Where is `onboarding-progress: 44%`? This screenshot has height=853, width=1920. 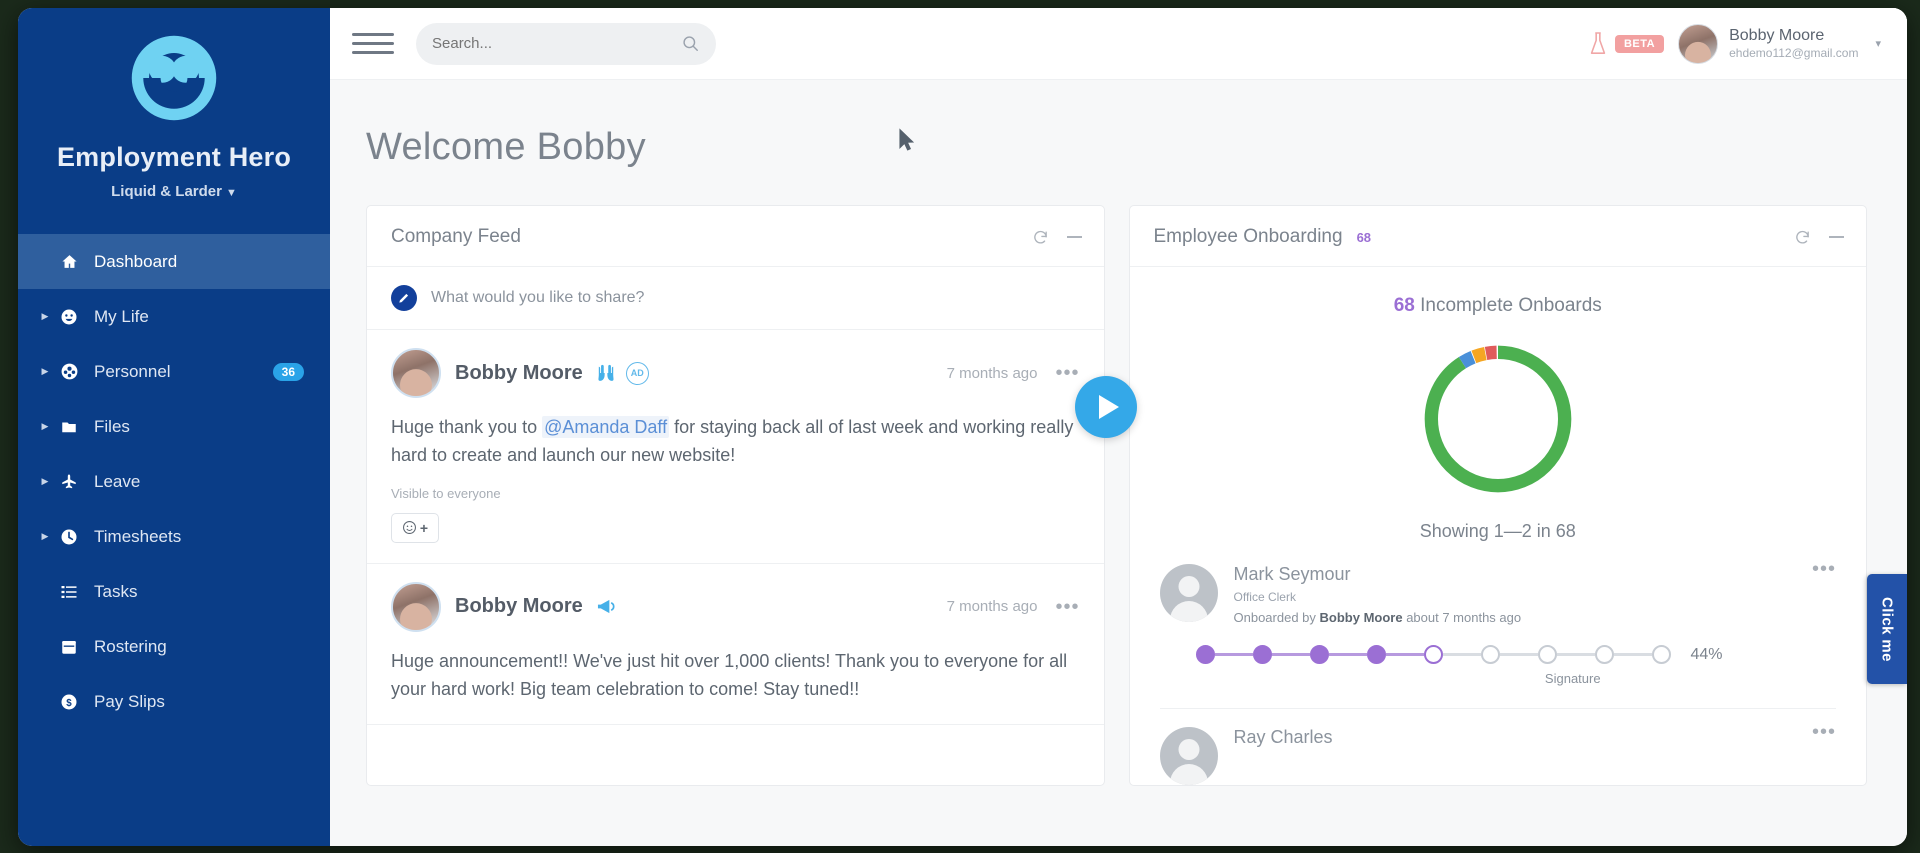
onboarding-progress: 44% is located at coordinates (1498, 644).